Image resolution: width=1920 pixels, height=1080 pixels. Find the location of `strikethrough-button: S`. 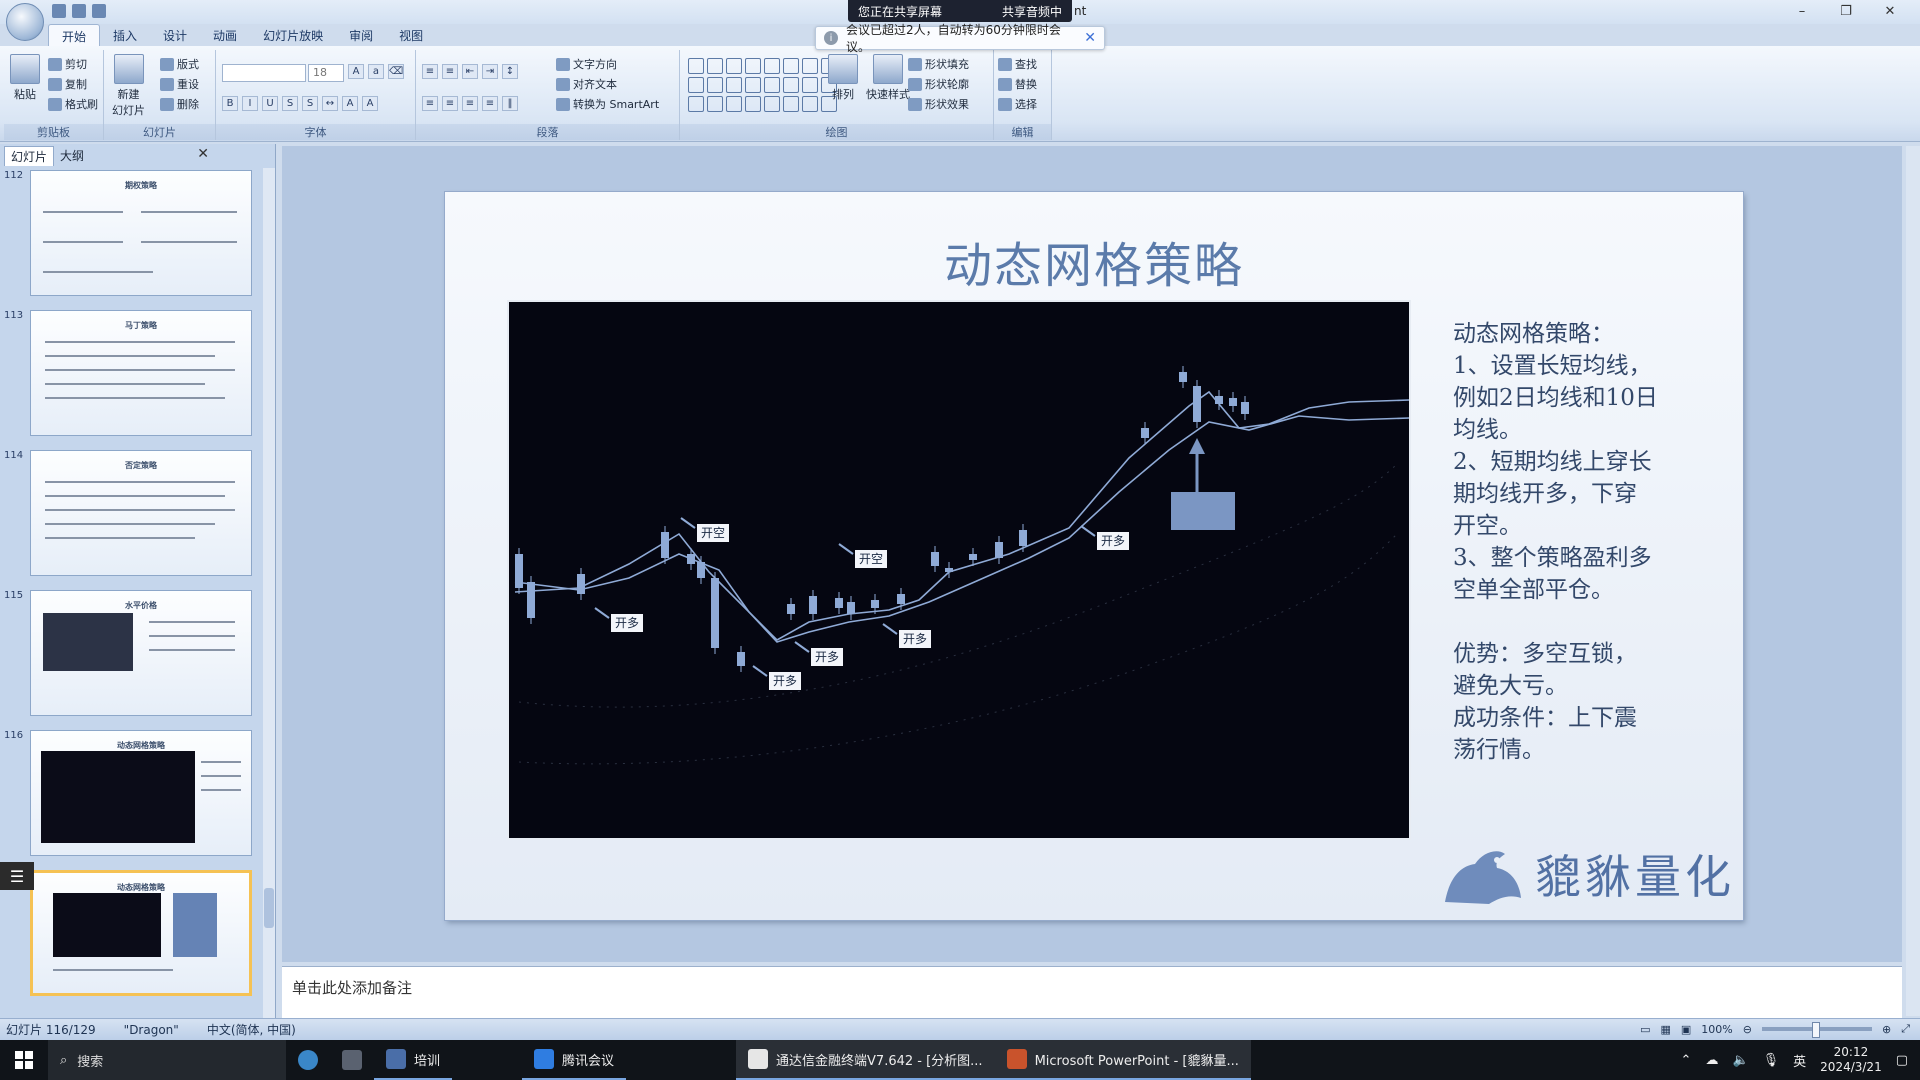

strikethrough-button: S is located at coordinates (290, 103).